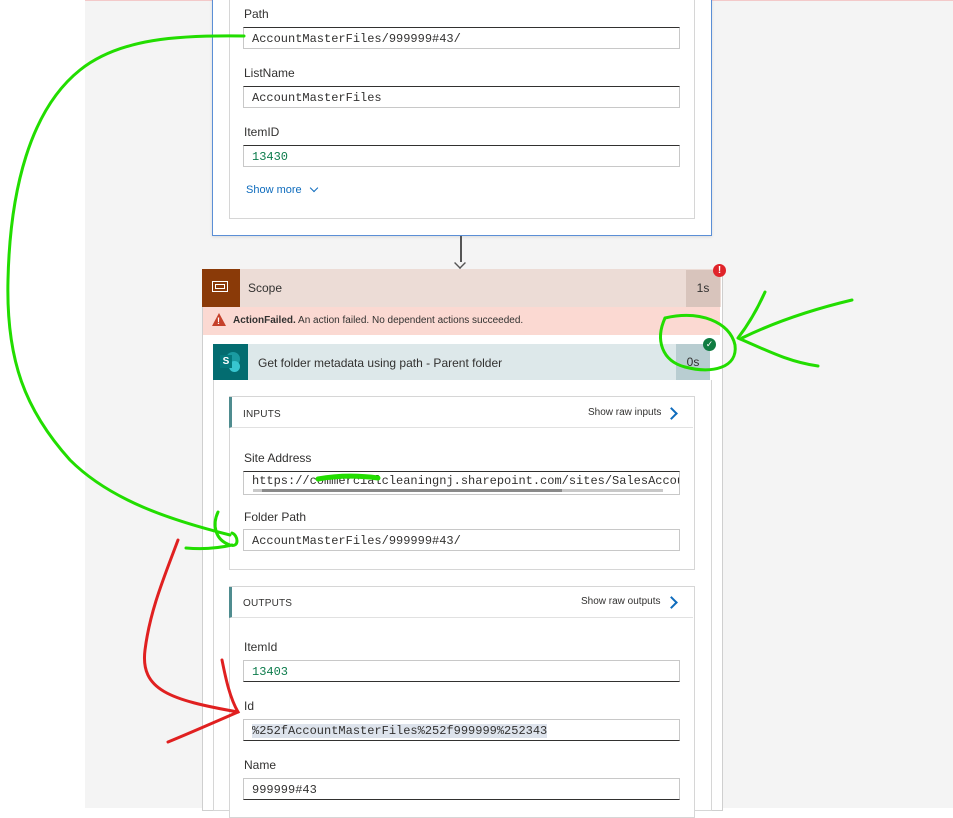 Image resolution: width=953 pixels, height=818 pixels. What do you see at coordinates (269, 73) in the screenshot?
I see `listname-label: ListName` at bounding box center [269, 73].